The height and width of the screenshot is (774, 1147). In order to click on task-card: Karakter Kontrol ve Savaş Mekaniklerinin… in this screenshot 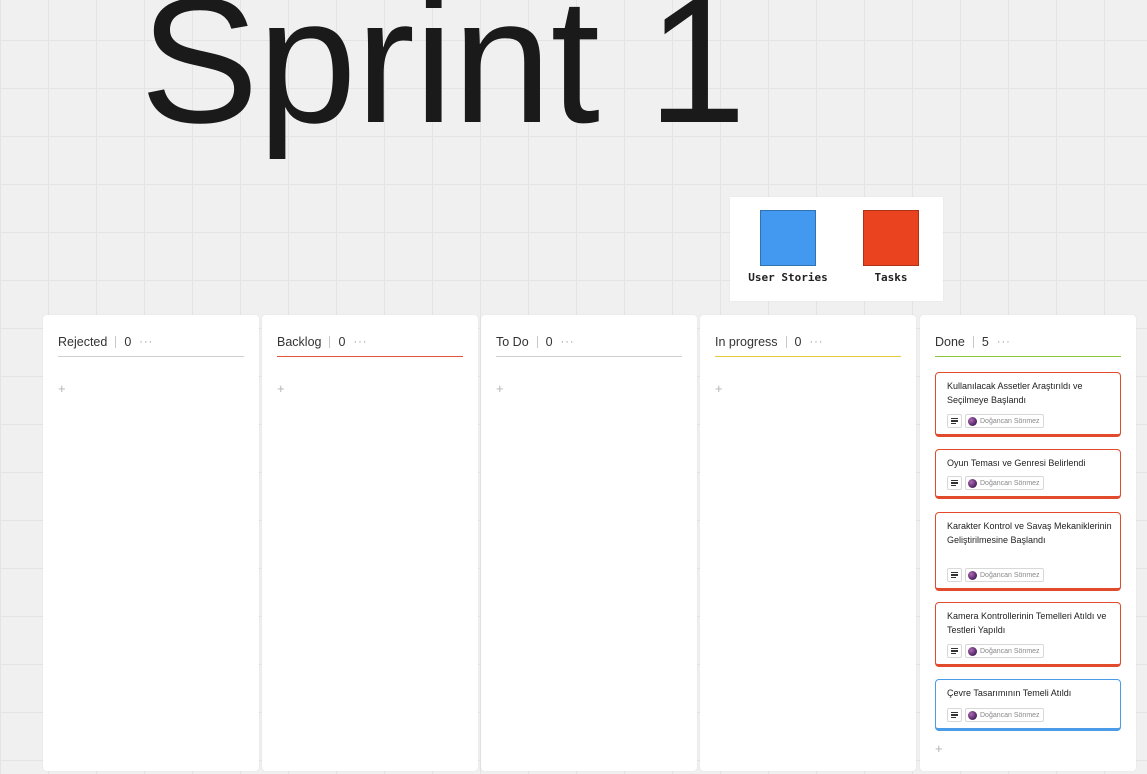, I will do `click(1028, 551)`.